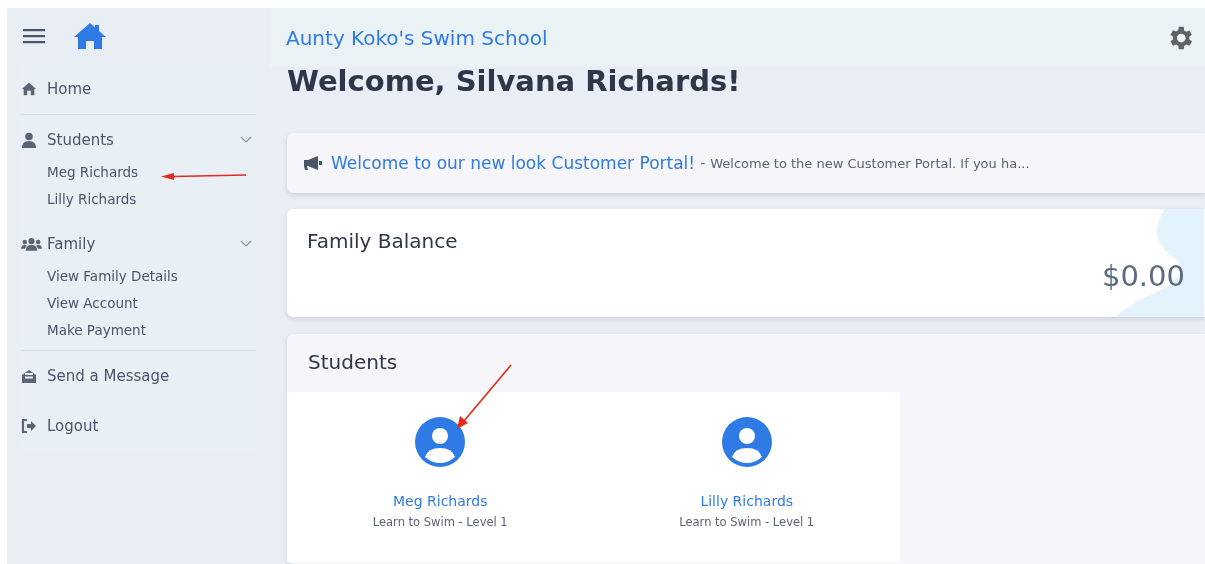 The image size is (1205, 564). What do you see at coordinates (29, 140) in the screenshot?
I see `user-icon` at bounding box center [29, 140].